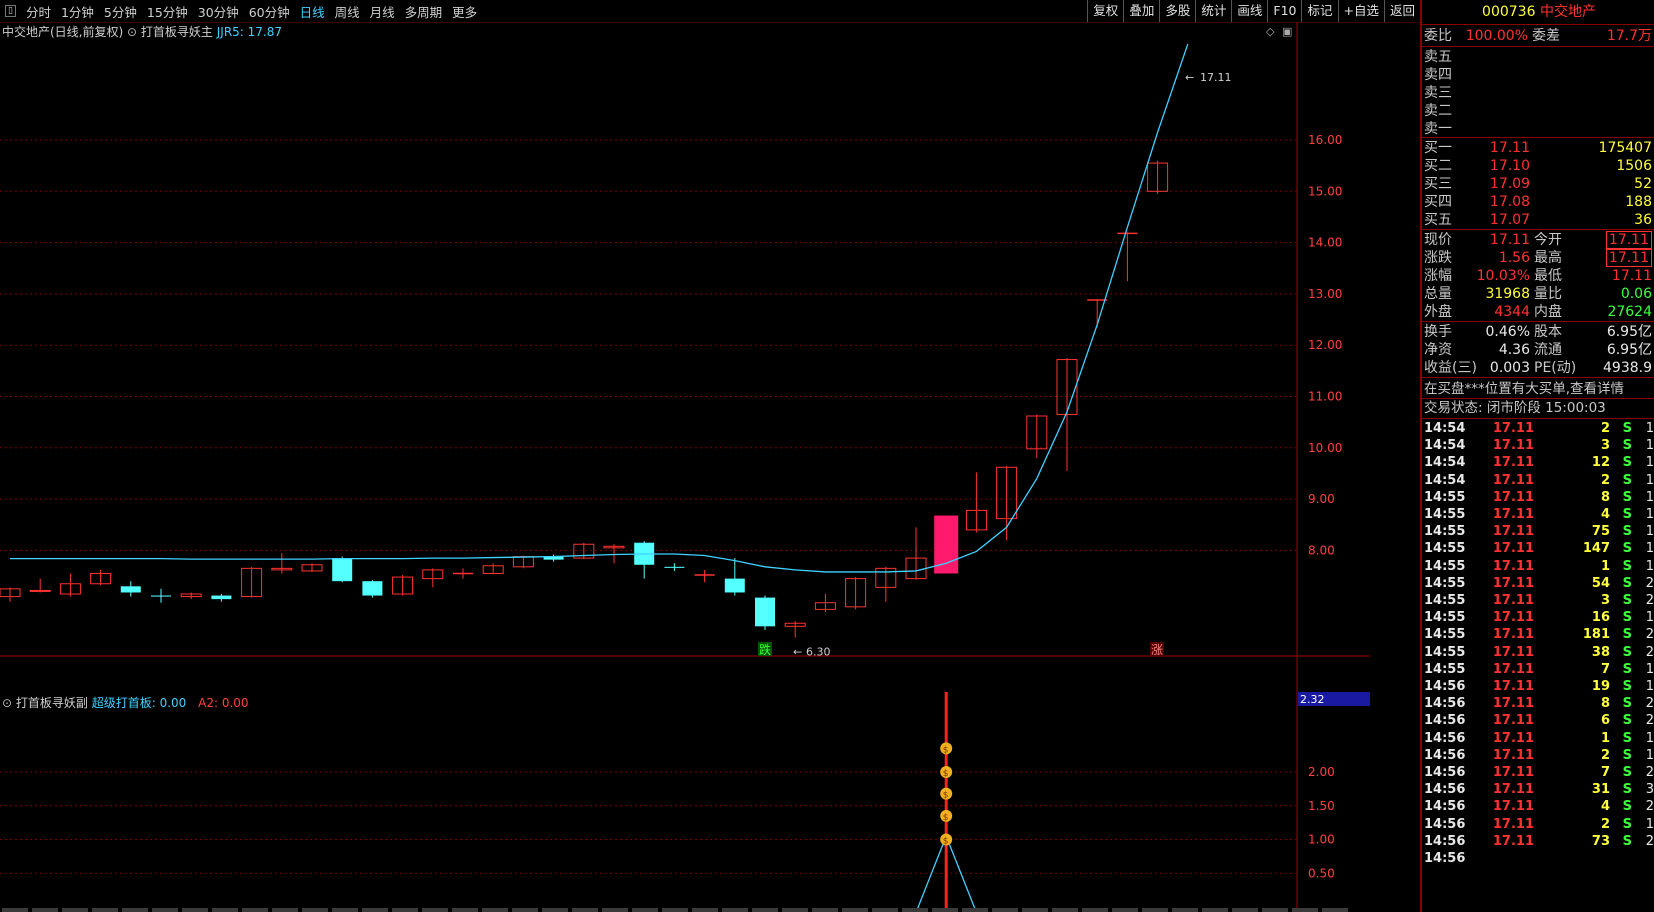  What do you see at coordinates (218, 11) in the screenshot?
I see `period-tab: 30分钟` at bounding box center [218, 11].